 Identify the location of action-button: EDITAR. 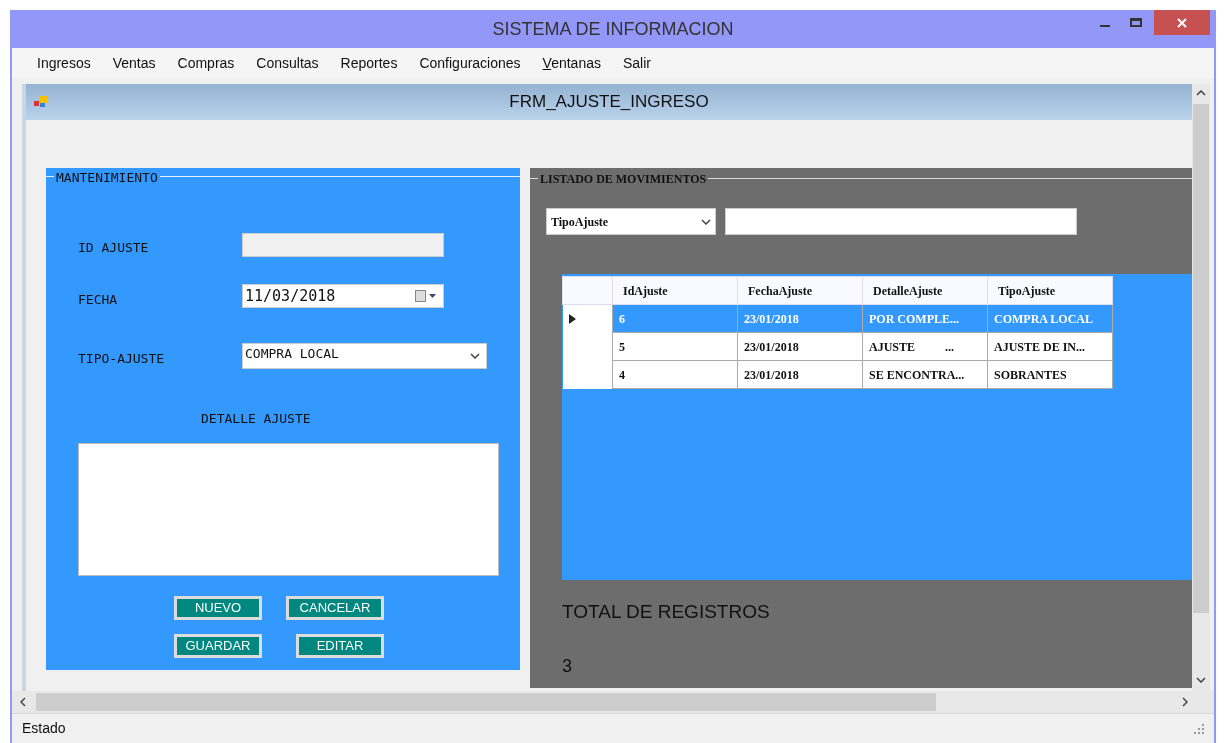
(340, 645).